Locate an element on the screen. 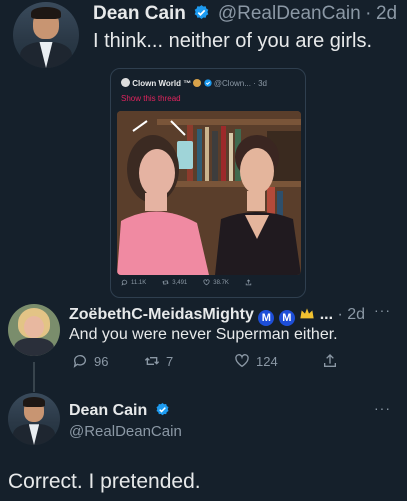 The height and width of the screenshot is (501, 407). share-button is located at coordinates (330, 361).